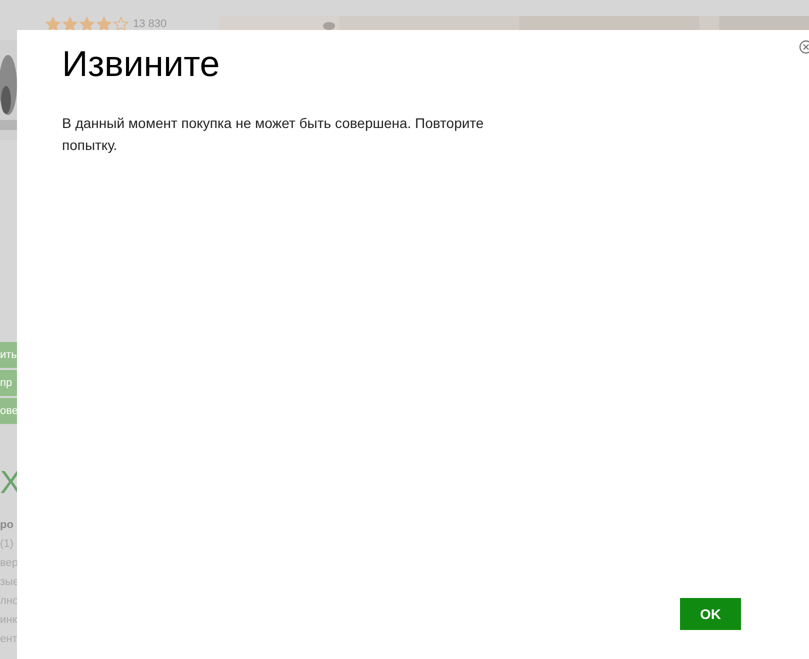 The width and height of the screenshot is (809, 659). I want to click on side-button: ить, so click(8, 355).